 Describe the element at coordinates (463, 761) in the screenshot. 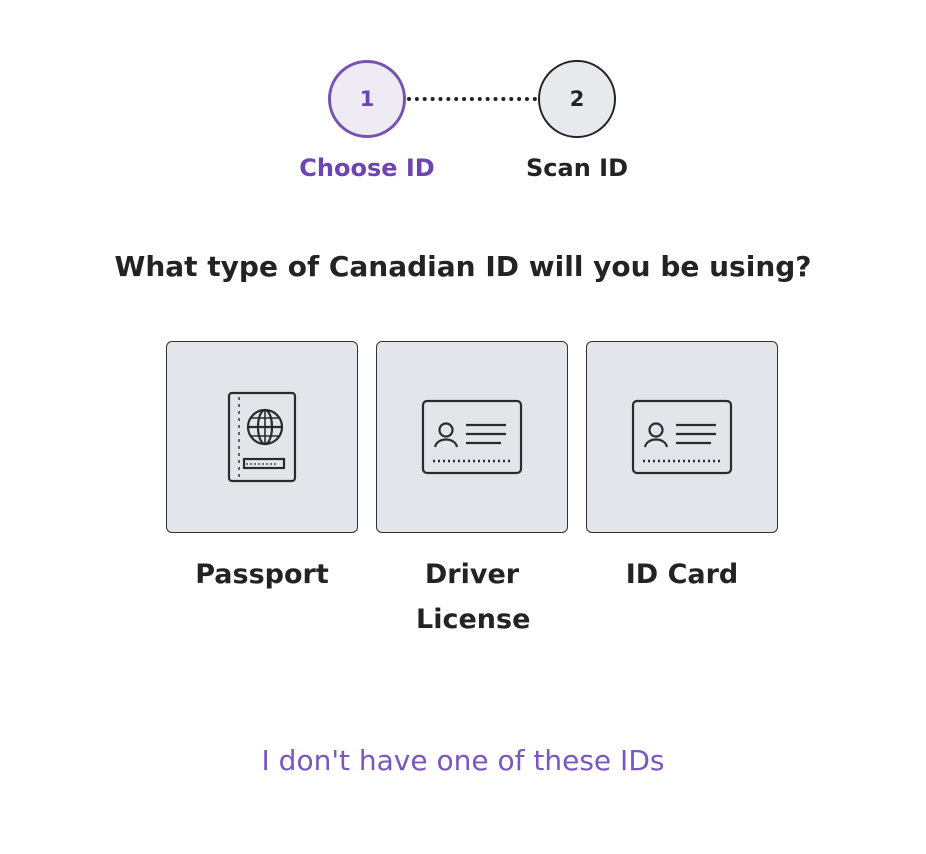

I see `no-id-link: I don't have one of these IDs` at that location.